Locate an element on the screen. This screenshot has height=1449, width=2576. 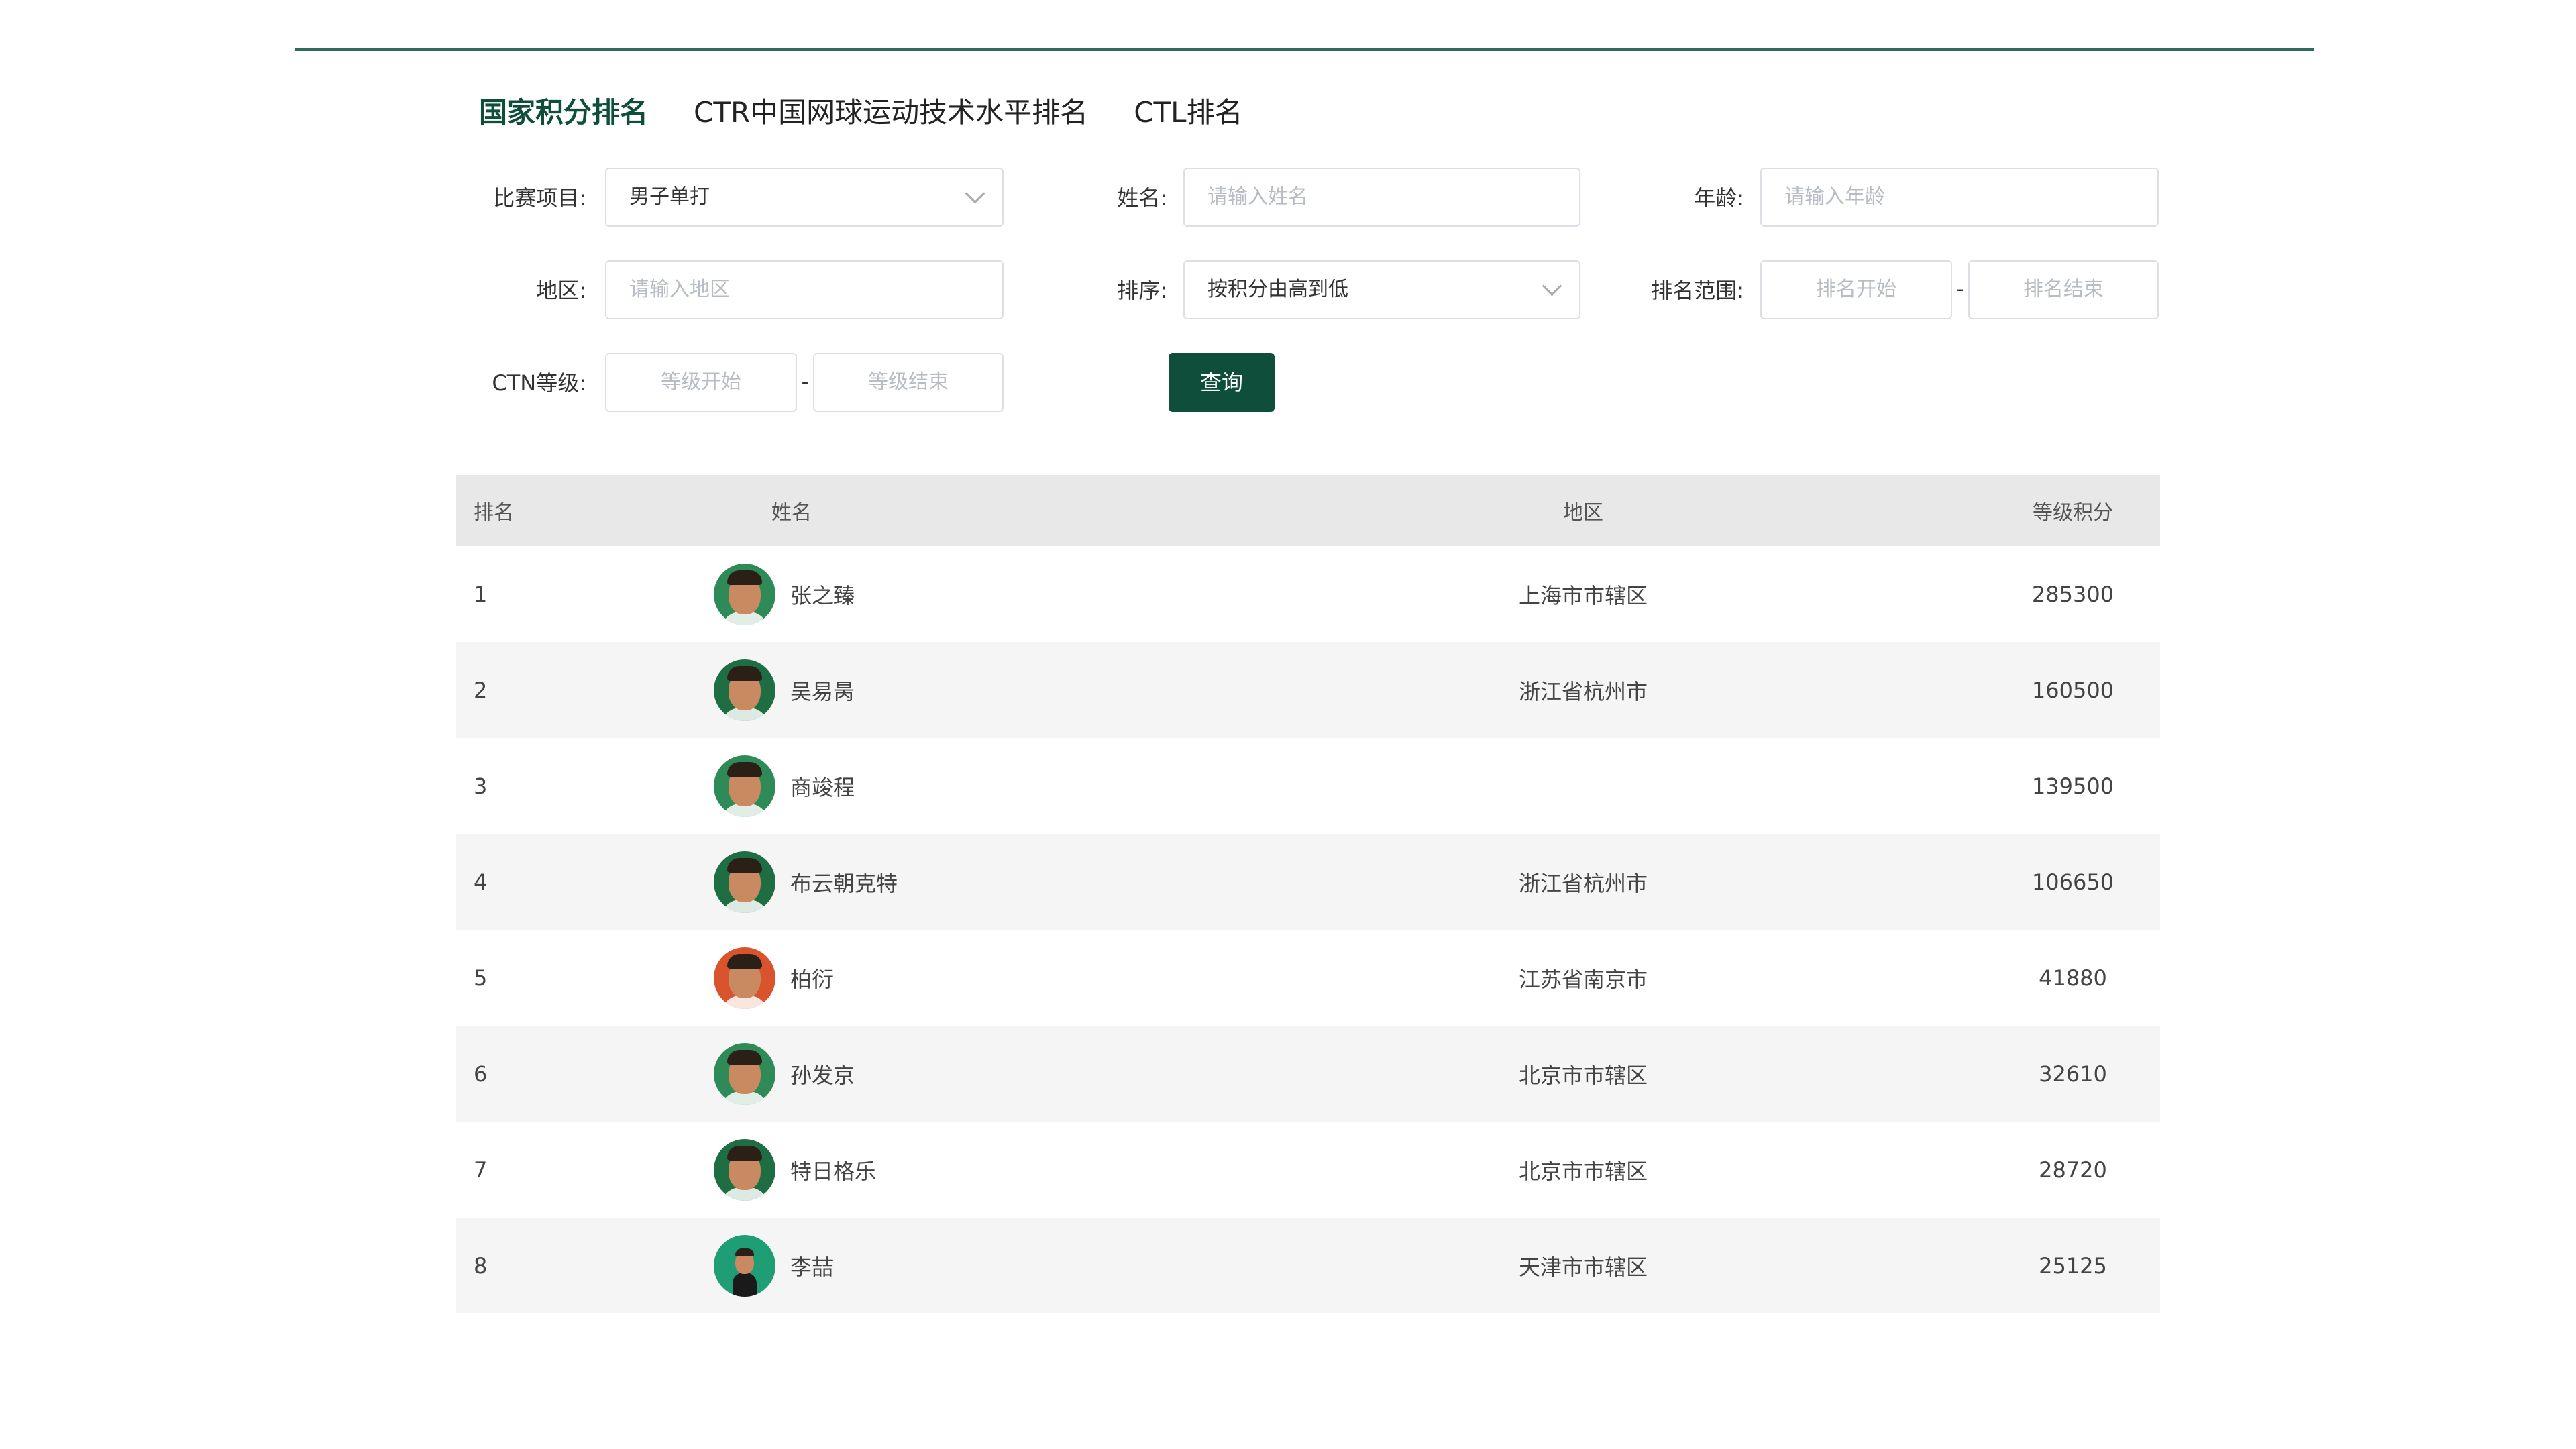
rank-cell: 3 is located at coordinates (481, 786).